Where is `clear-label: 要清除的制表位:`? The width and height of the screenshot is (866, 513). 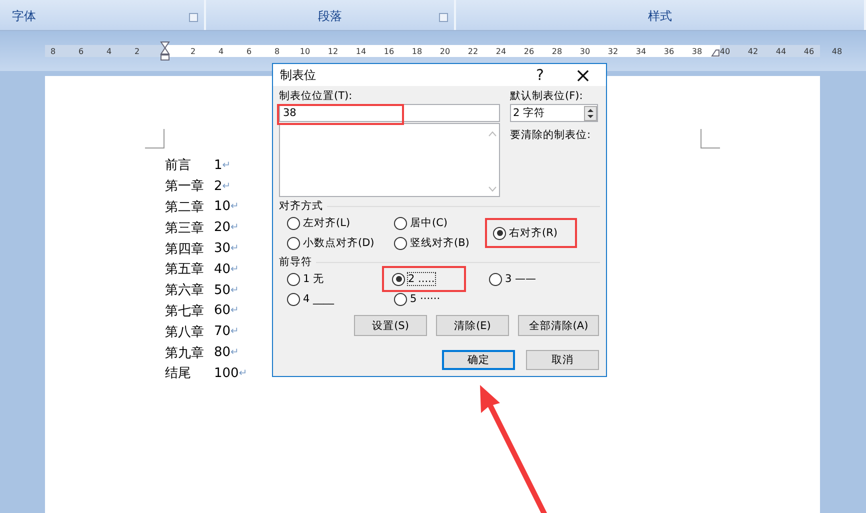
clear-label: 要清除的制表位: is located at coordinates (551, 135).